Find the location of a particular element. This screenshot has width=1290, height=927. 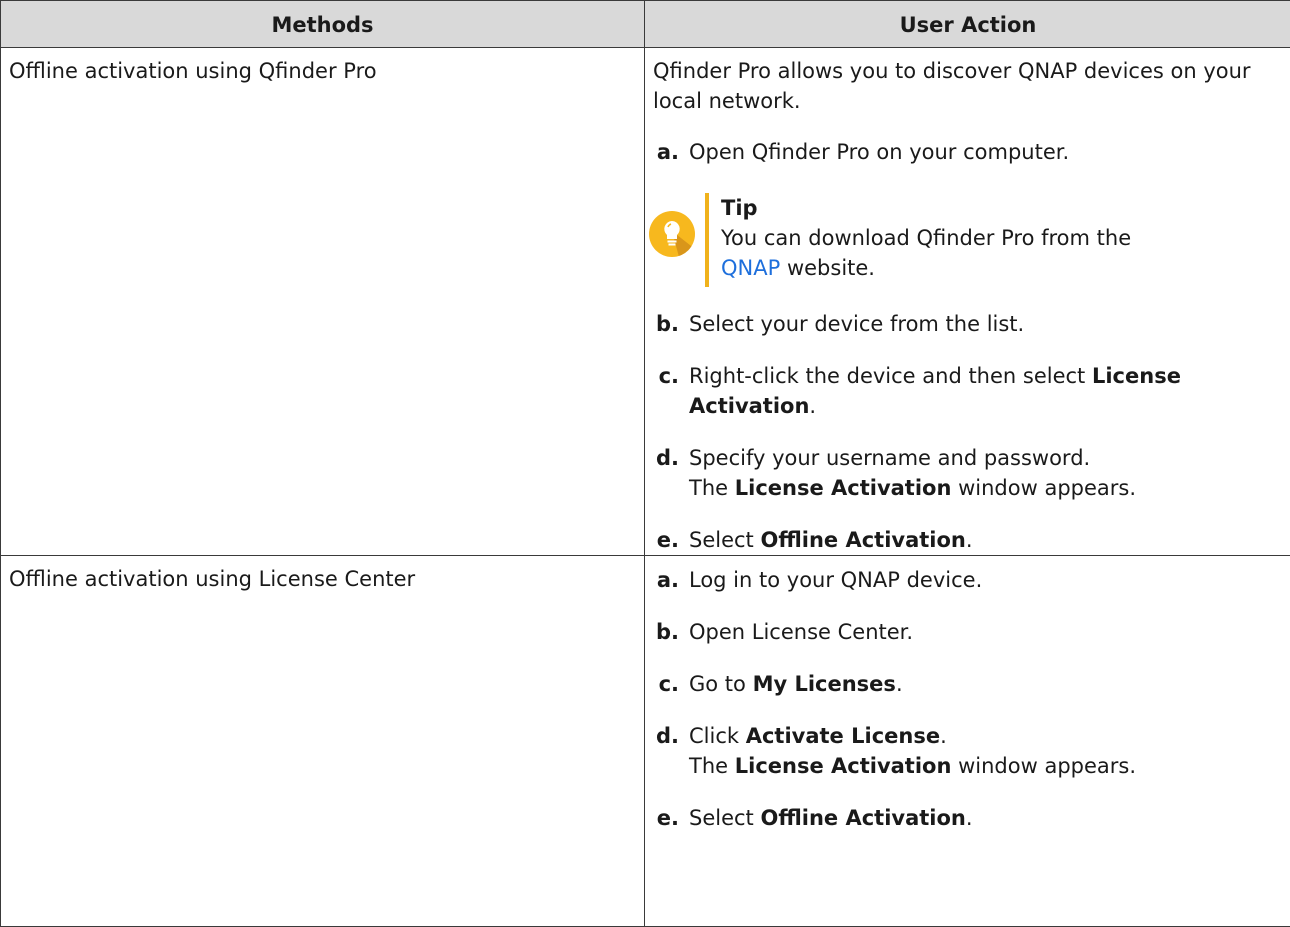

tip-text-before: You can download Qfinder Pro from the is located at coordinates (926, 238).